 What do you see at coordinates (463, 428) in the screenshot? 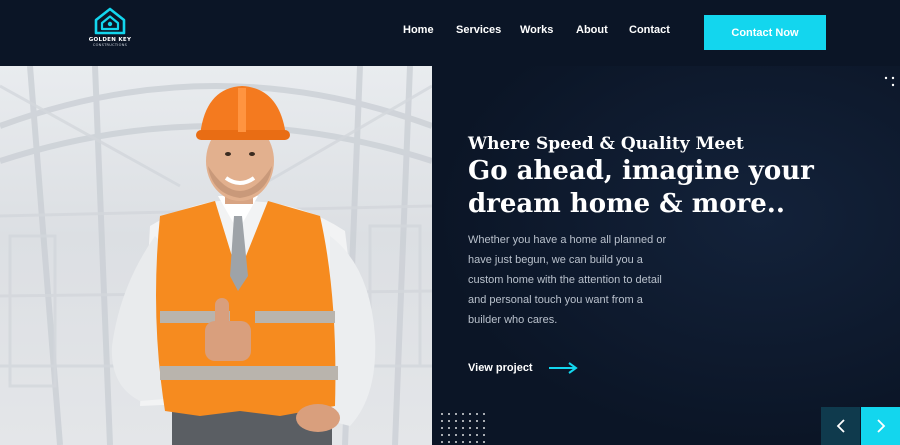
I see `decorative-dot-grid` at bounding box center [463, 428].